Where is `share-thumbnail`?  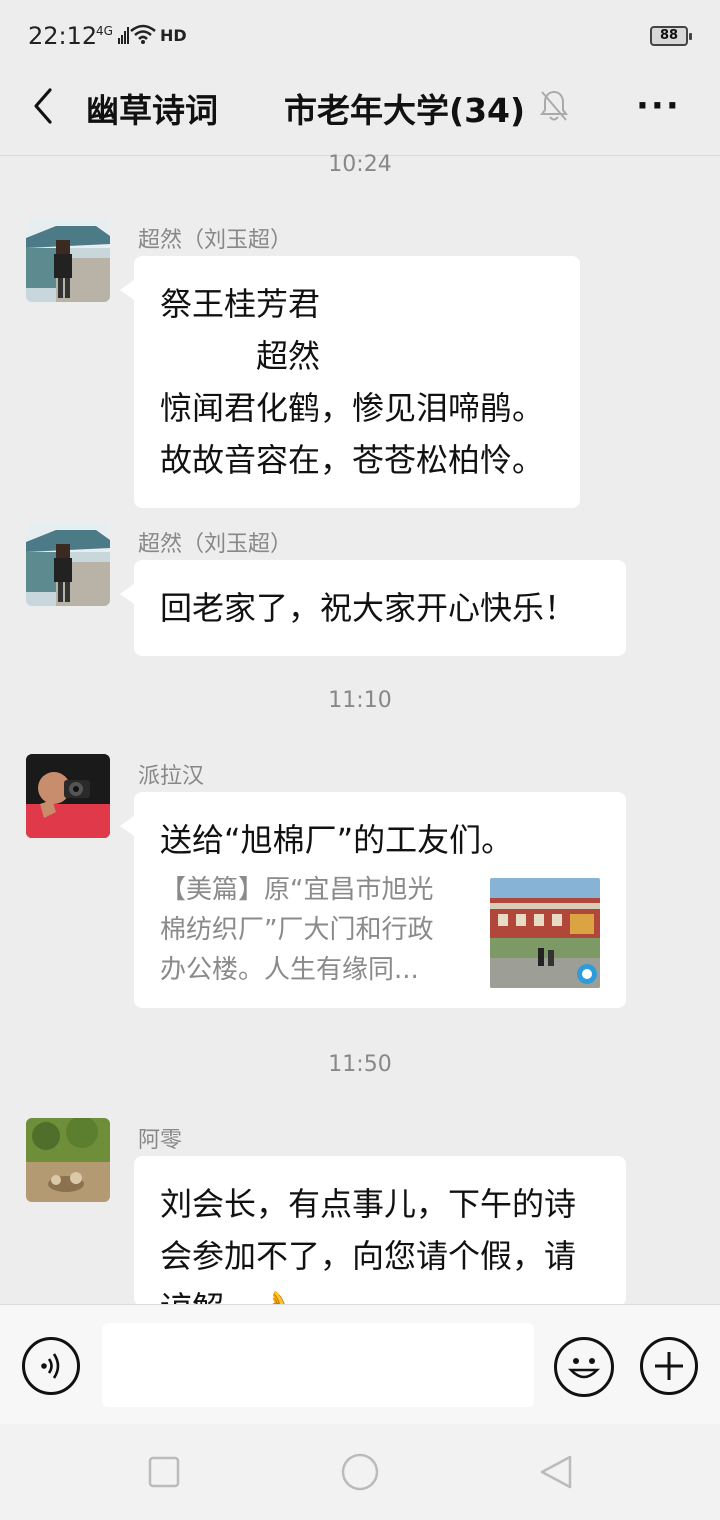
share-thumbnail is located at coordinates (545, 933).